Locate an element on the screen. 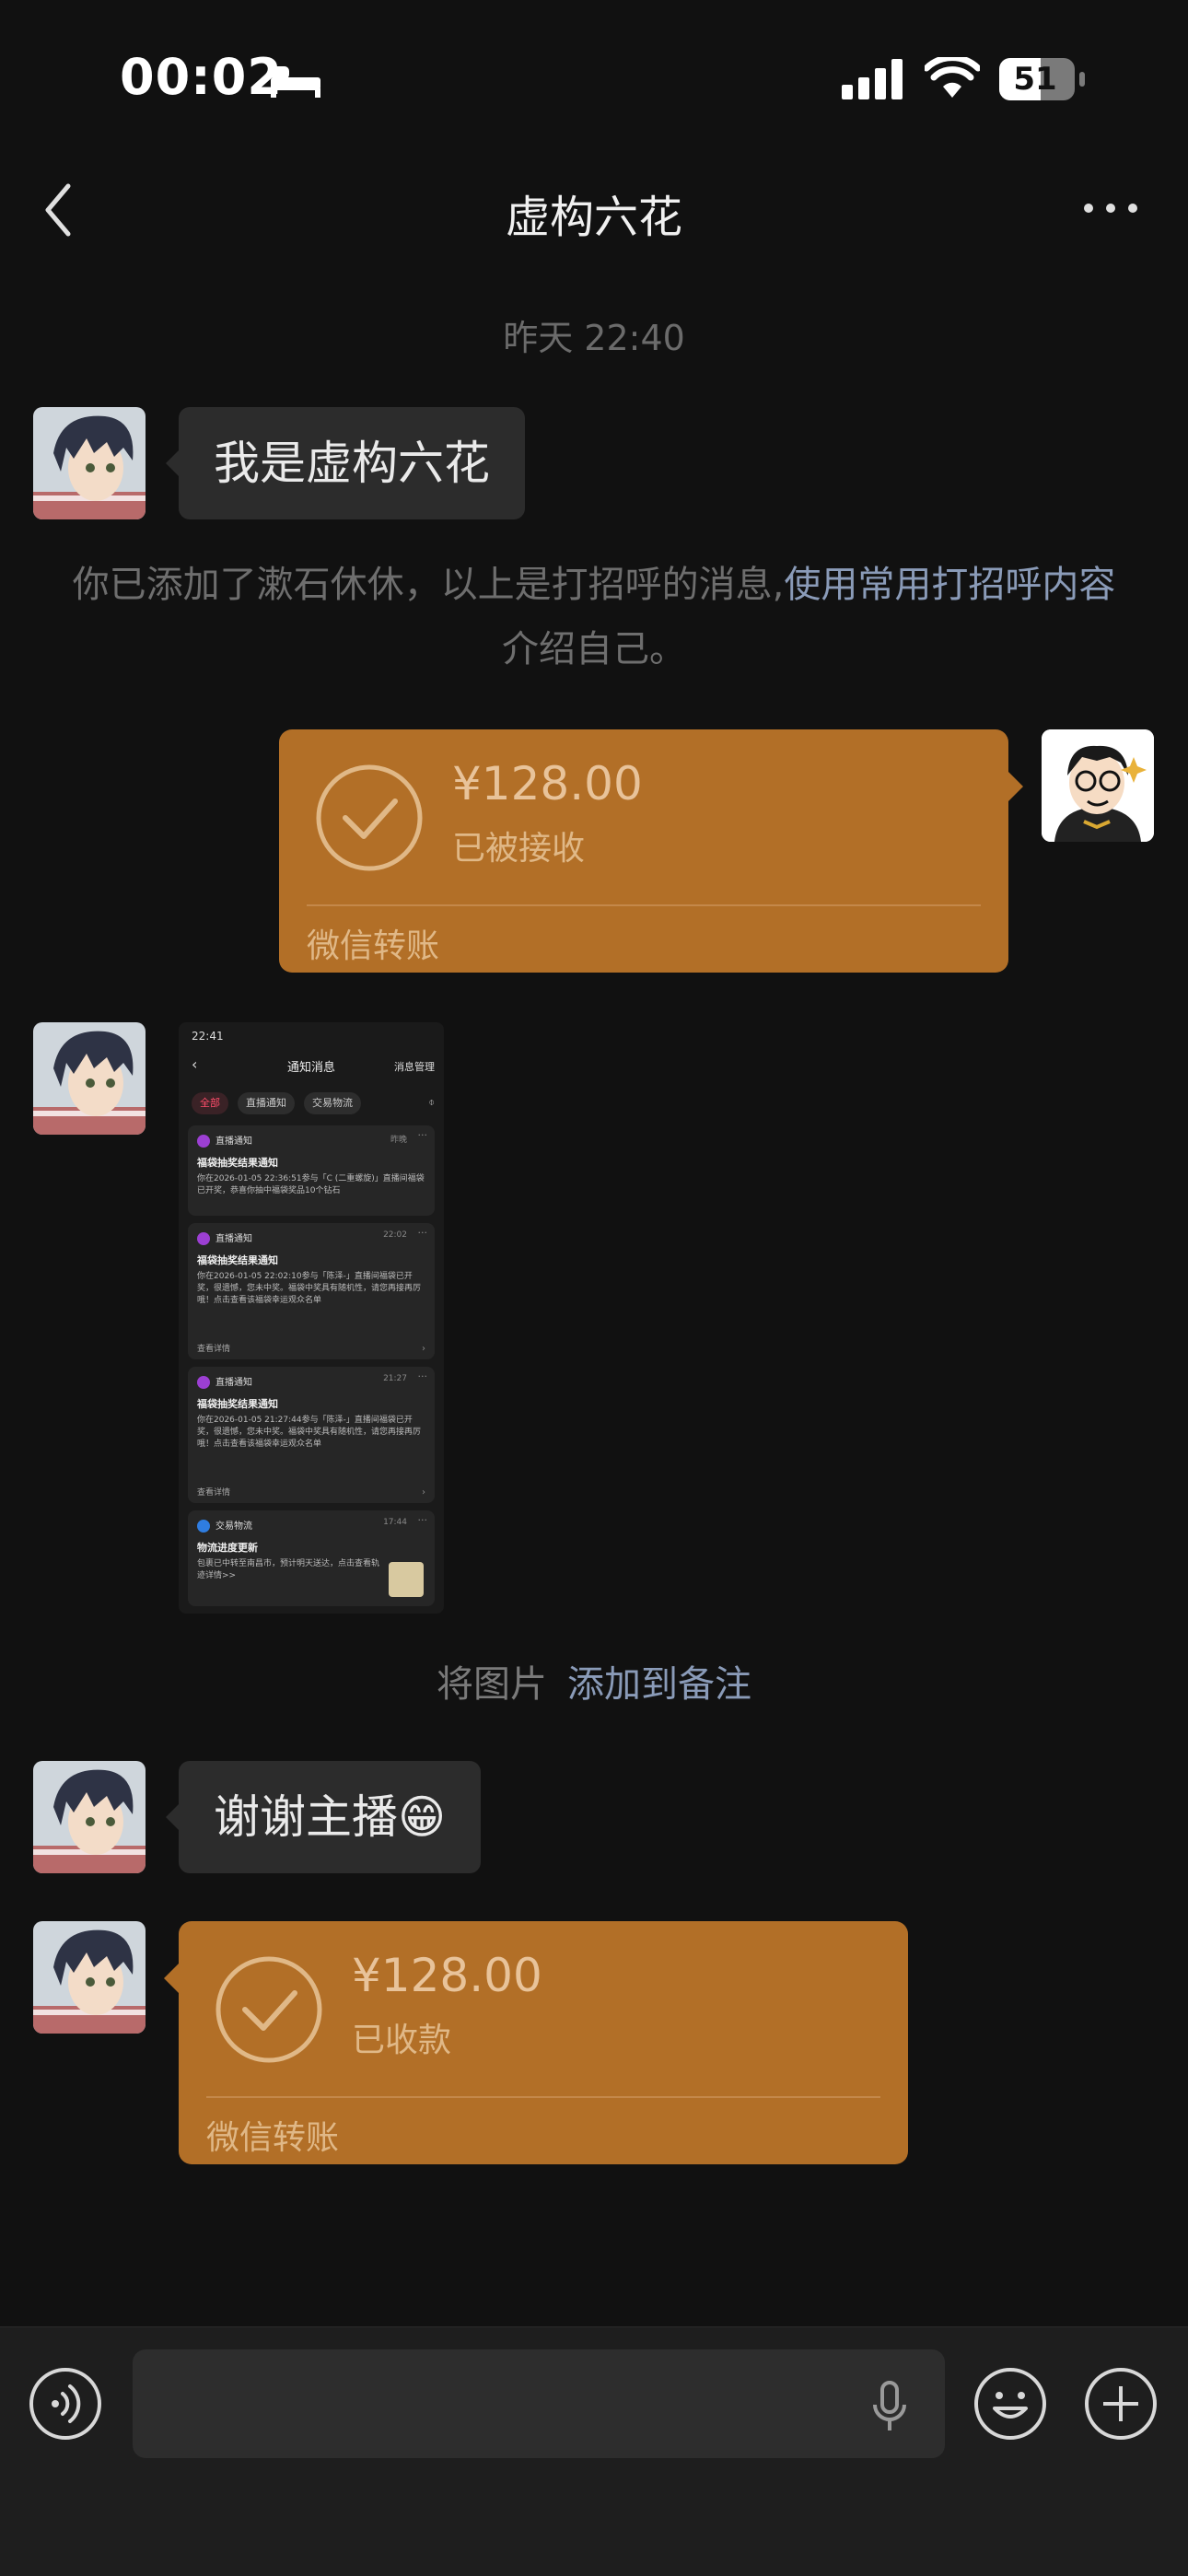  greeting-template-link: 使用常用打招呼内容 is located at coordinates (949, 585).